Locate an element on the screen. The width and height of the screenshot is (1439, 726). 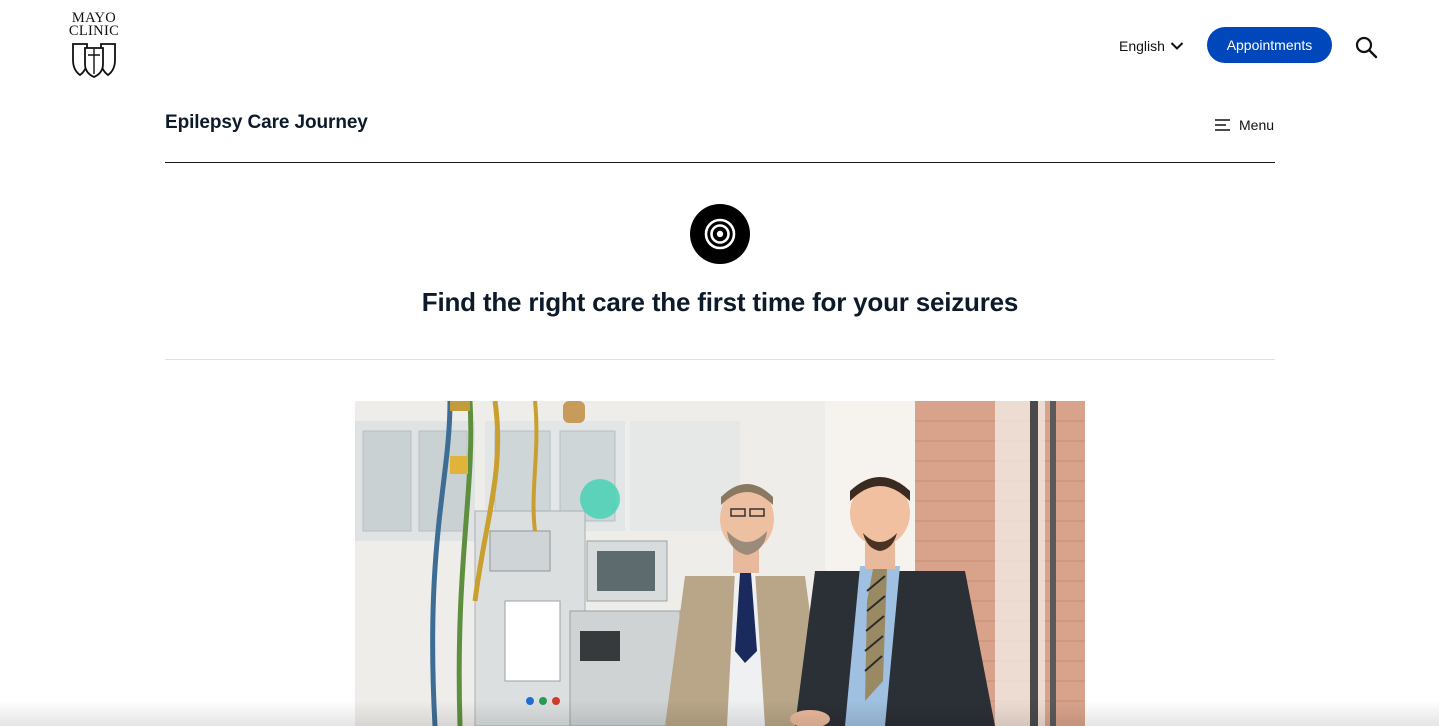
menu-button: Menu is located at coordinates (1244, 125).